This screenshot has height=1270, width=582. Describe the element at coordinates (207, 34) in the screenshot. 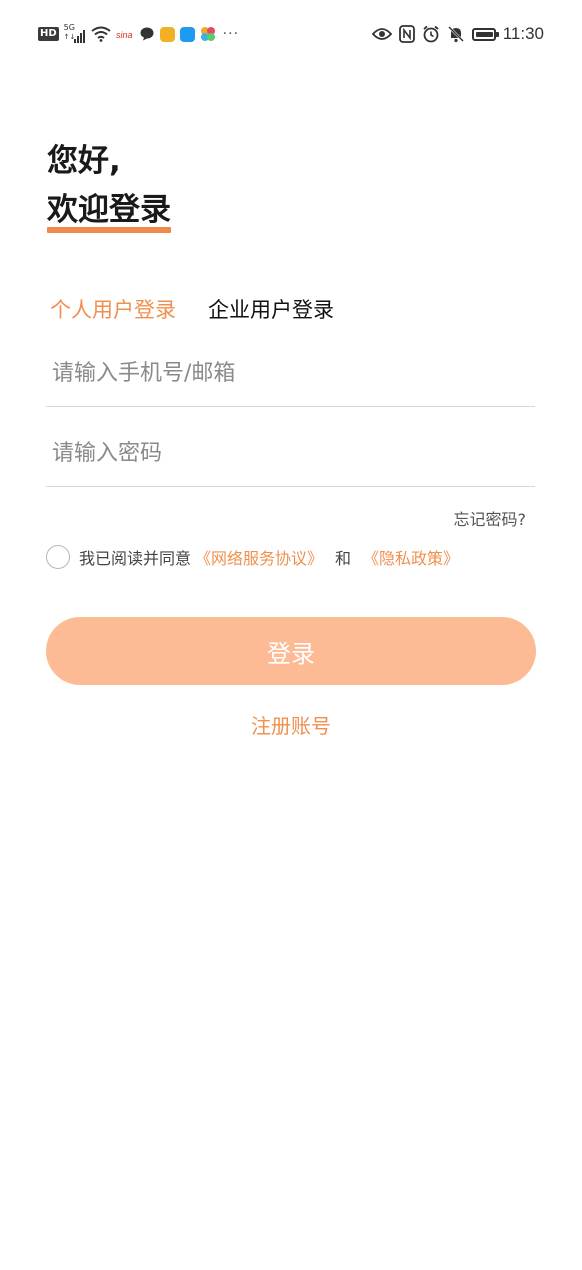

I see `colorful-app-icon` at that location.